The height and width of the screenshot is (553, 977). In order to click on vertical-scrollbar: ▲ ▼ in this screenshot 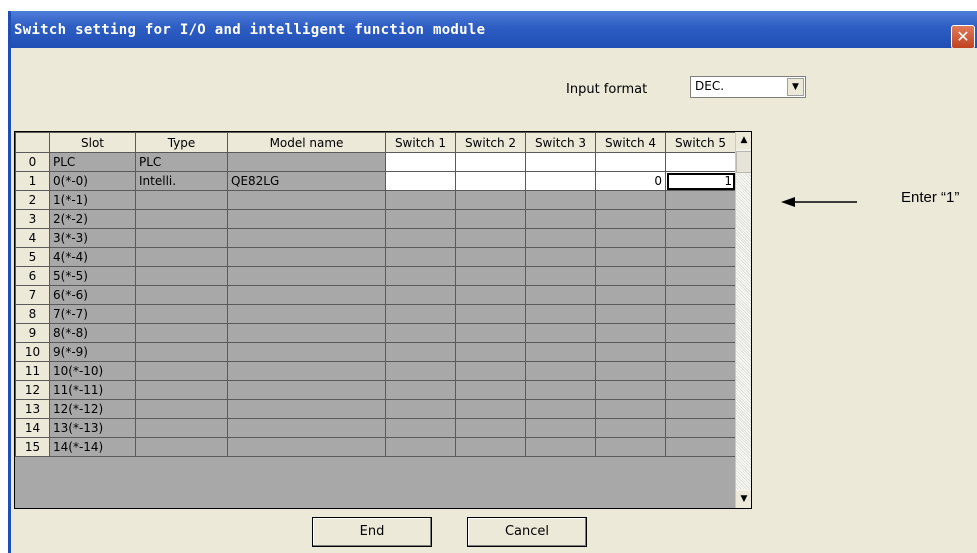, I will do `click(743, 320)`.